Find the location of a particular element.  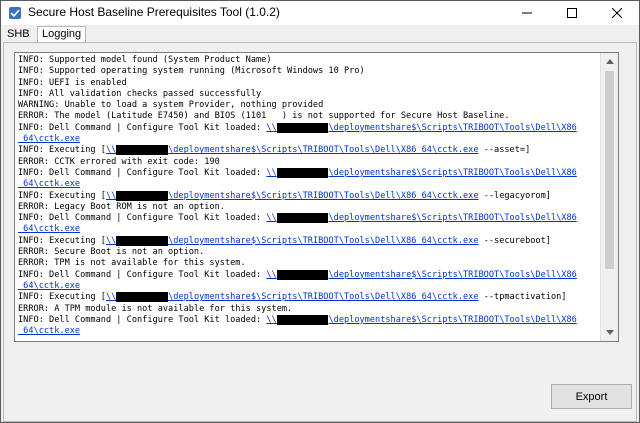

close-button is located at coordinates (616, 13).